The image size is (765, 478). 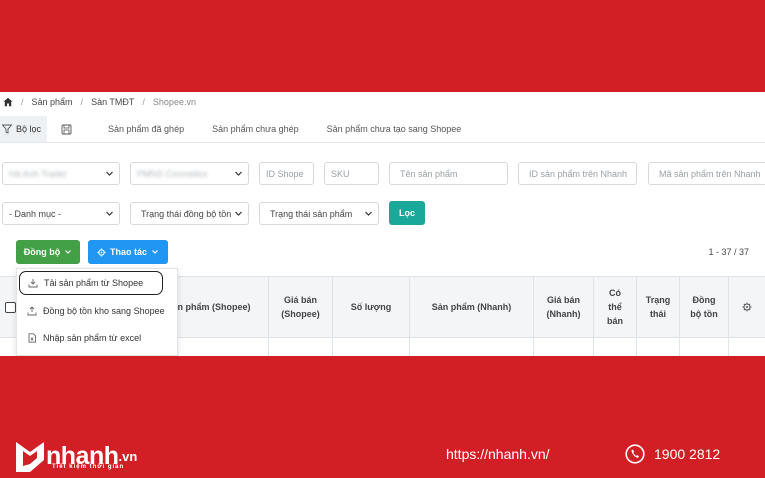 I want to click on save-icon, so click(x=66, y=129).